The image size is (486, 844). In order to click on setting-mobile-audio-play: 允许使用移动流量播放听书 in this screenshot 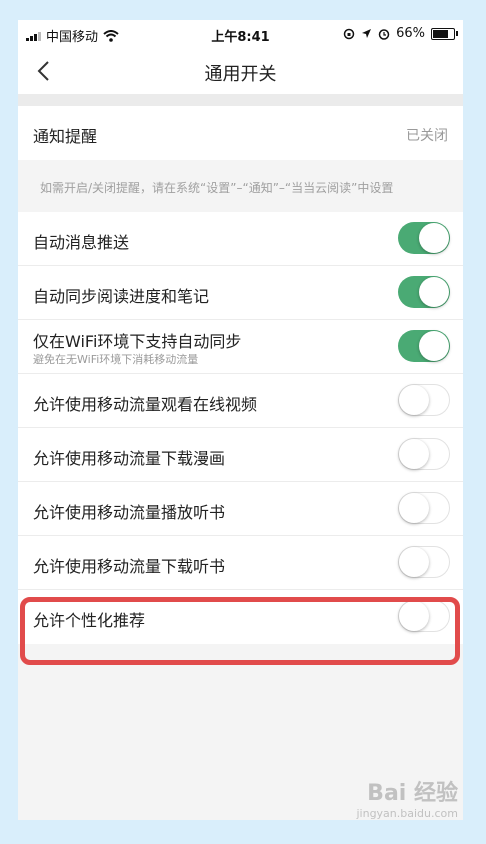, I will do `click(240, 509)`.